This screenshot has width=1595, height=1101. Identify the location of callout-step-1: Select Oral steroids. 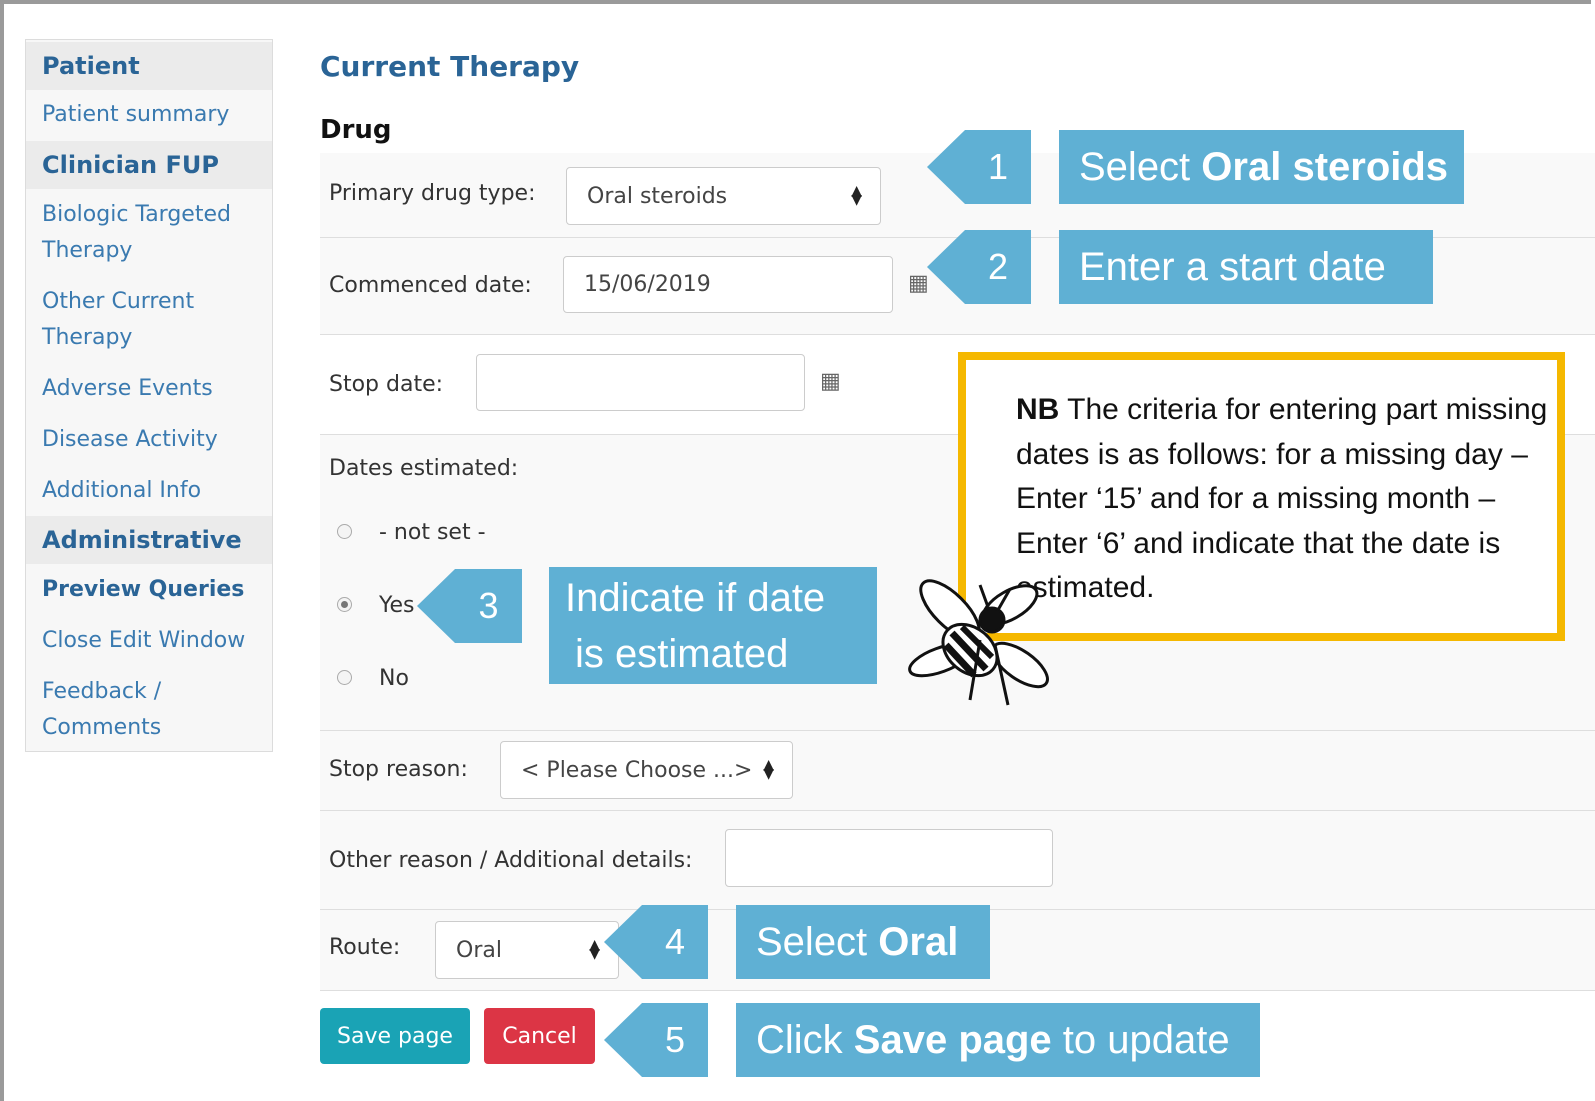
(1261, 167).